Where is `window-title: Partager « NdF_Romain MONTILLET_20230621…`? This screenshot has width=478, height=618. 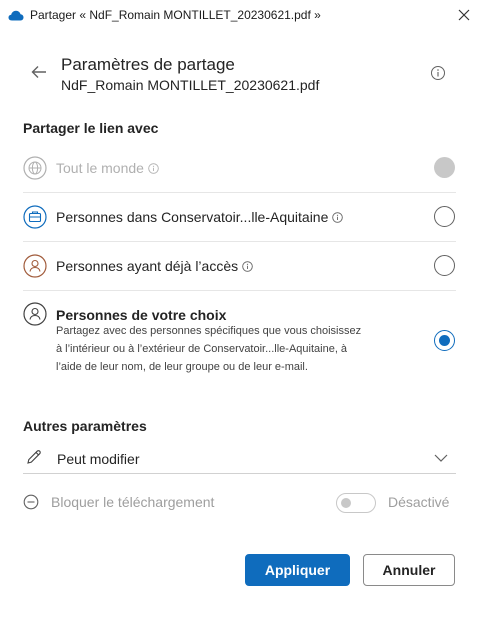
window-title: Partager « NdF_Romain MONTILLET_20230621… is located at coordinates (175, 15).